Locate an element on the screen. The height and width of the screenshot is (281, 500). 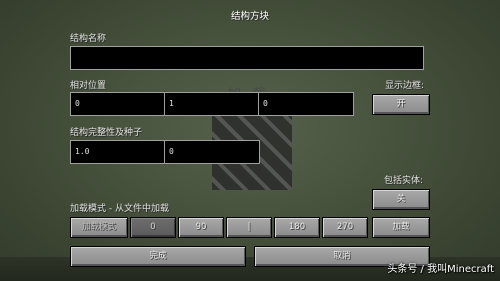
include-entities-toggle: 关 is located at coordinates (401, 199).